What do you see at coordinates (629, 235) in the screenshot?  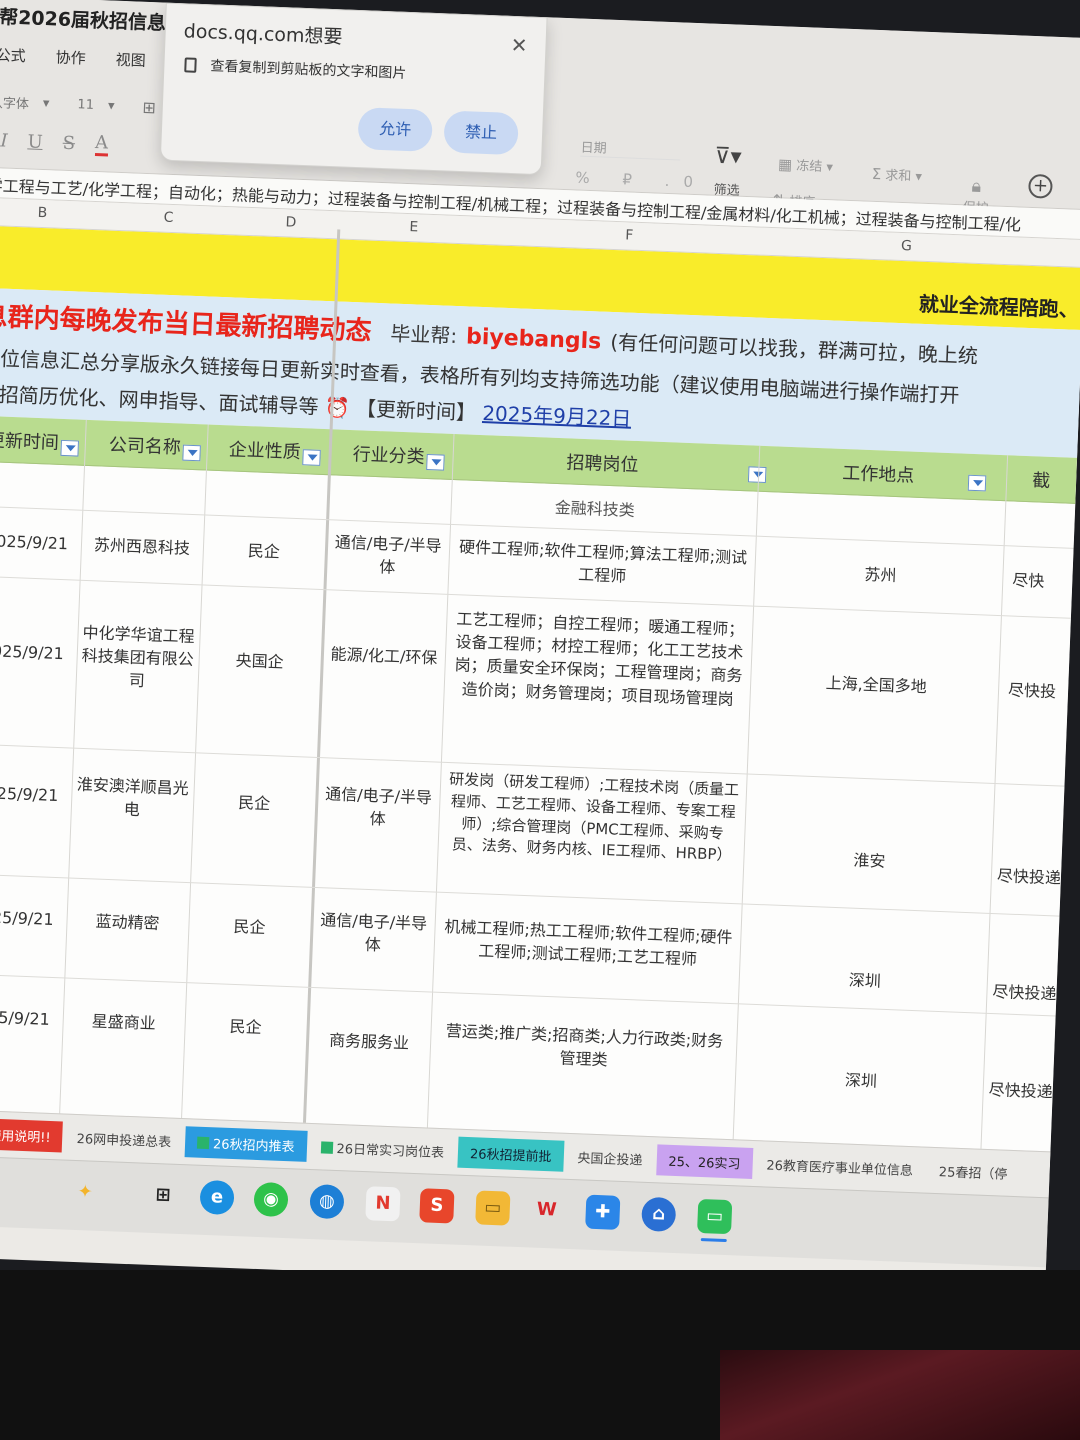 I see `column-letter: F` at bounding box center [629, 235].